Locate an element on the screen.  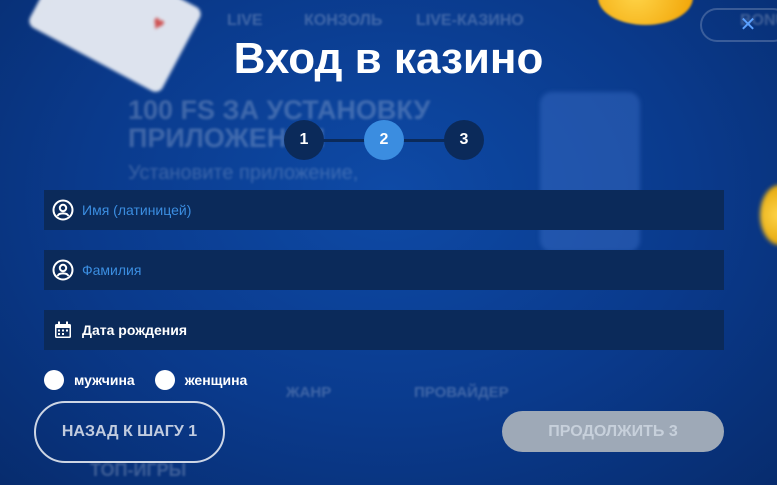
last-name-input is located at coordinates (382, 270).